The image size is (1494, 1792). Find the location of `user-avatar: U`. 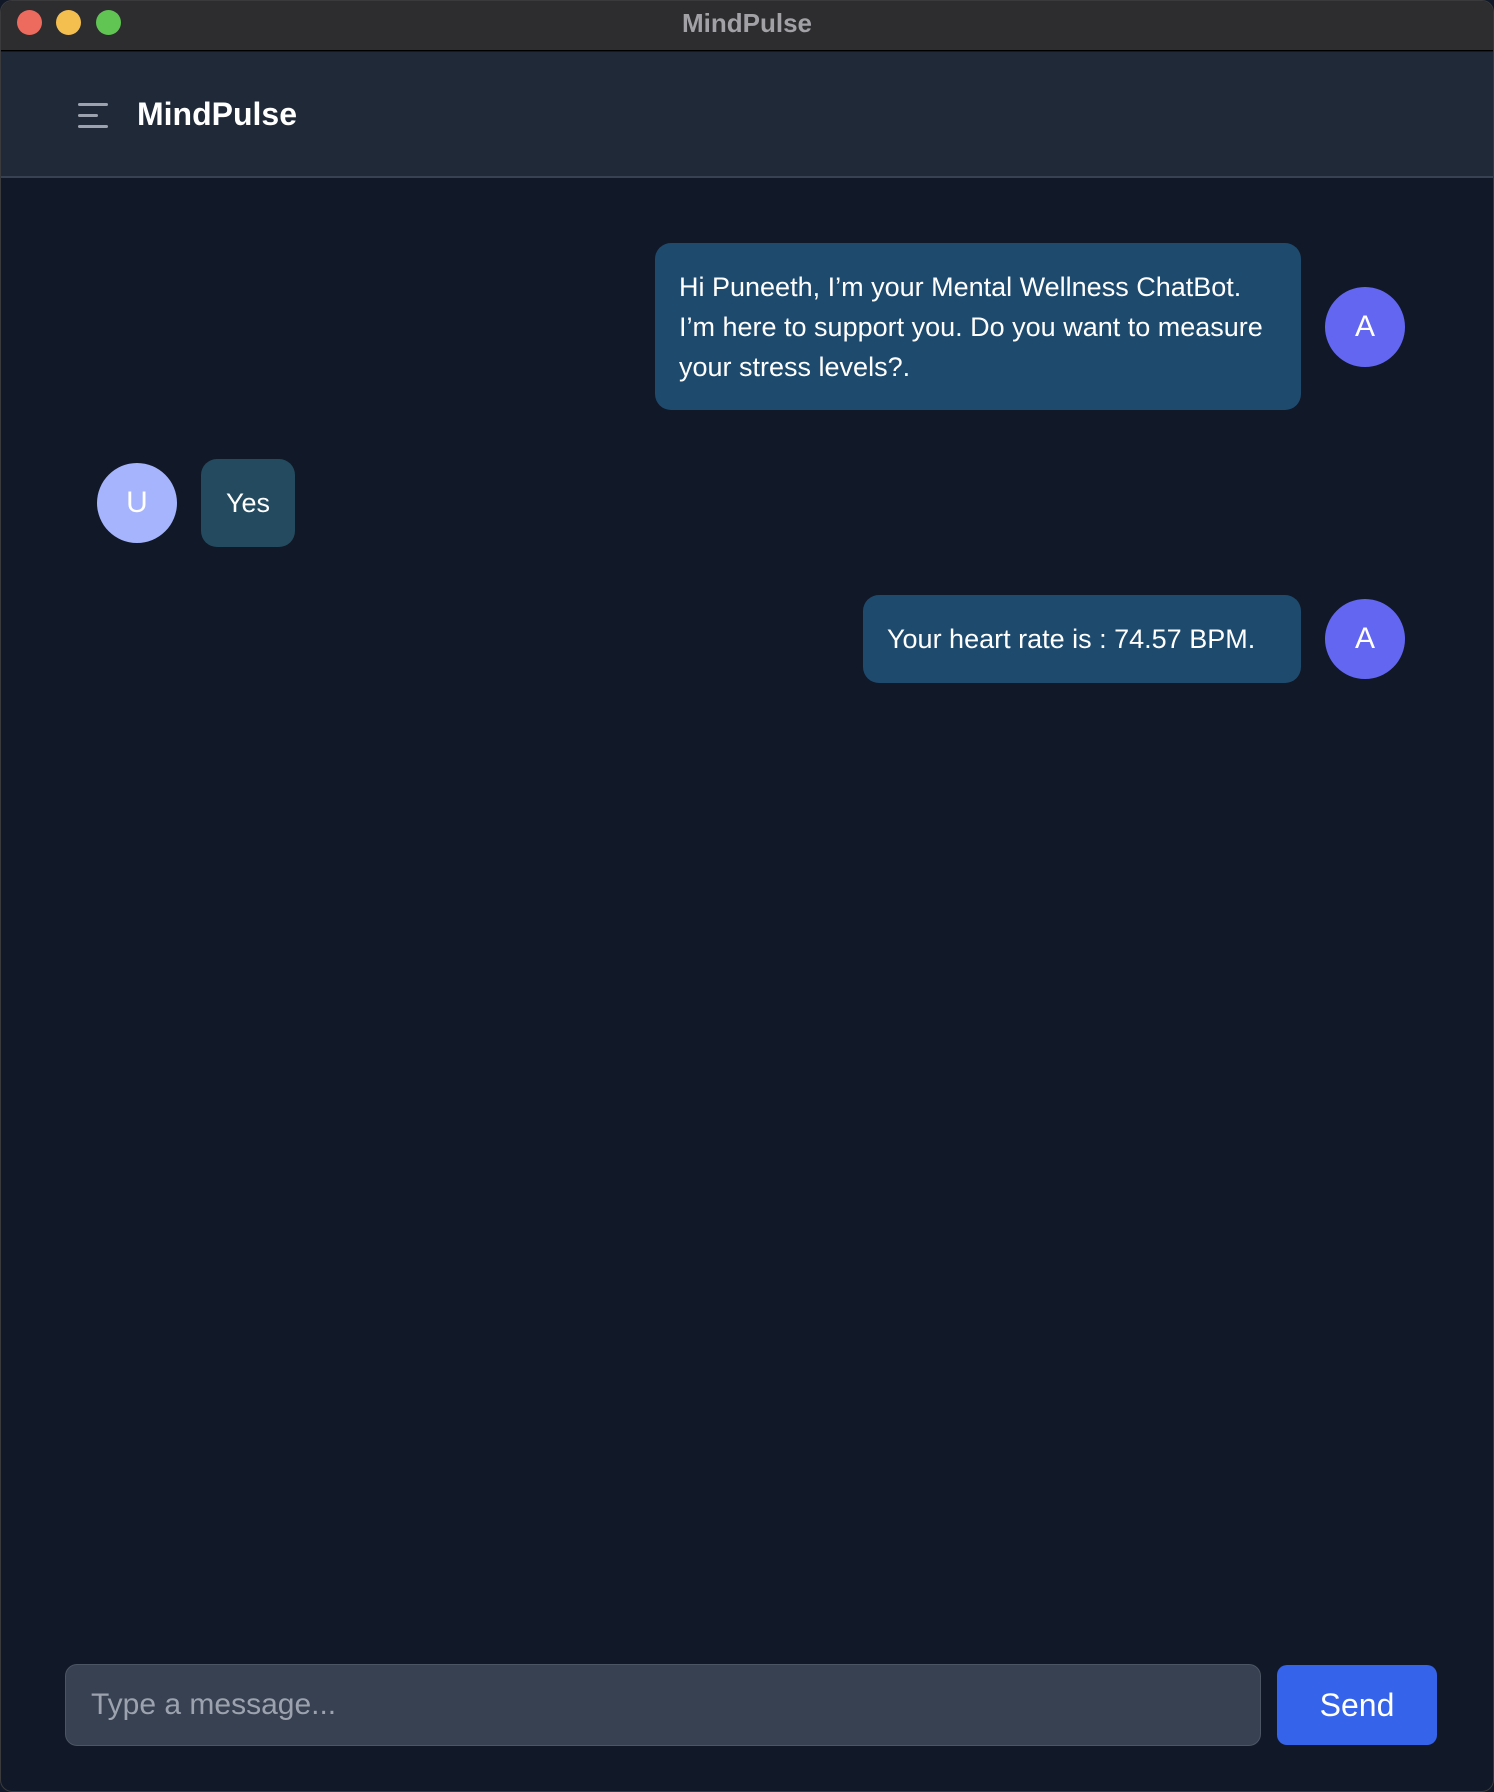

user-avatar: U is located at coordinates (137, 503).